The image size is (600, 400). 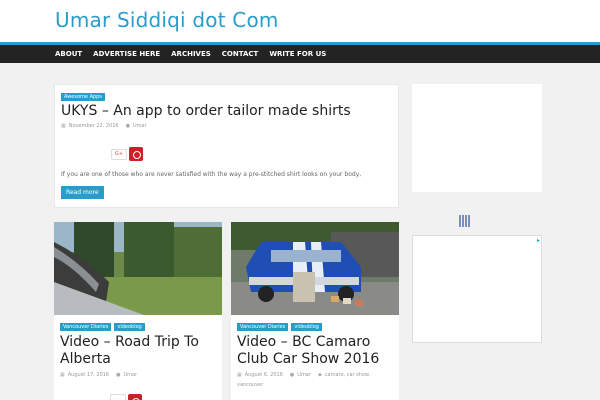 I want to click on post-title-line: Video – BC Camaro, so click(x=304, y=342).